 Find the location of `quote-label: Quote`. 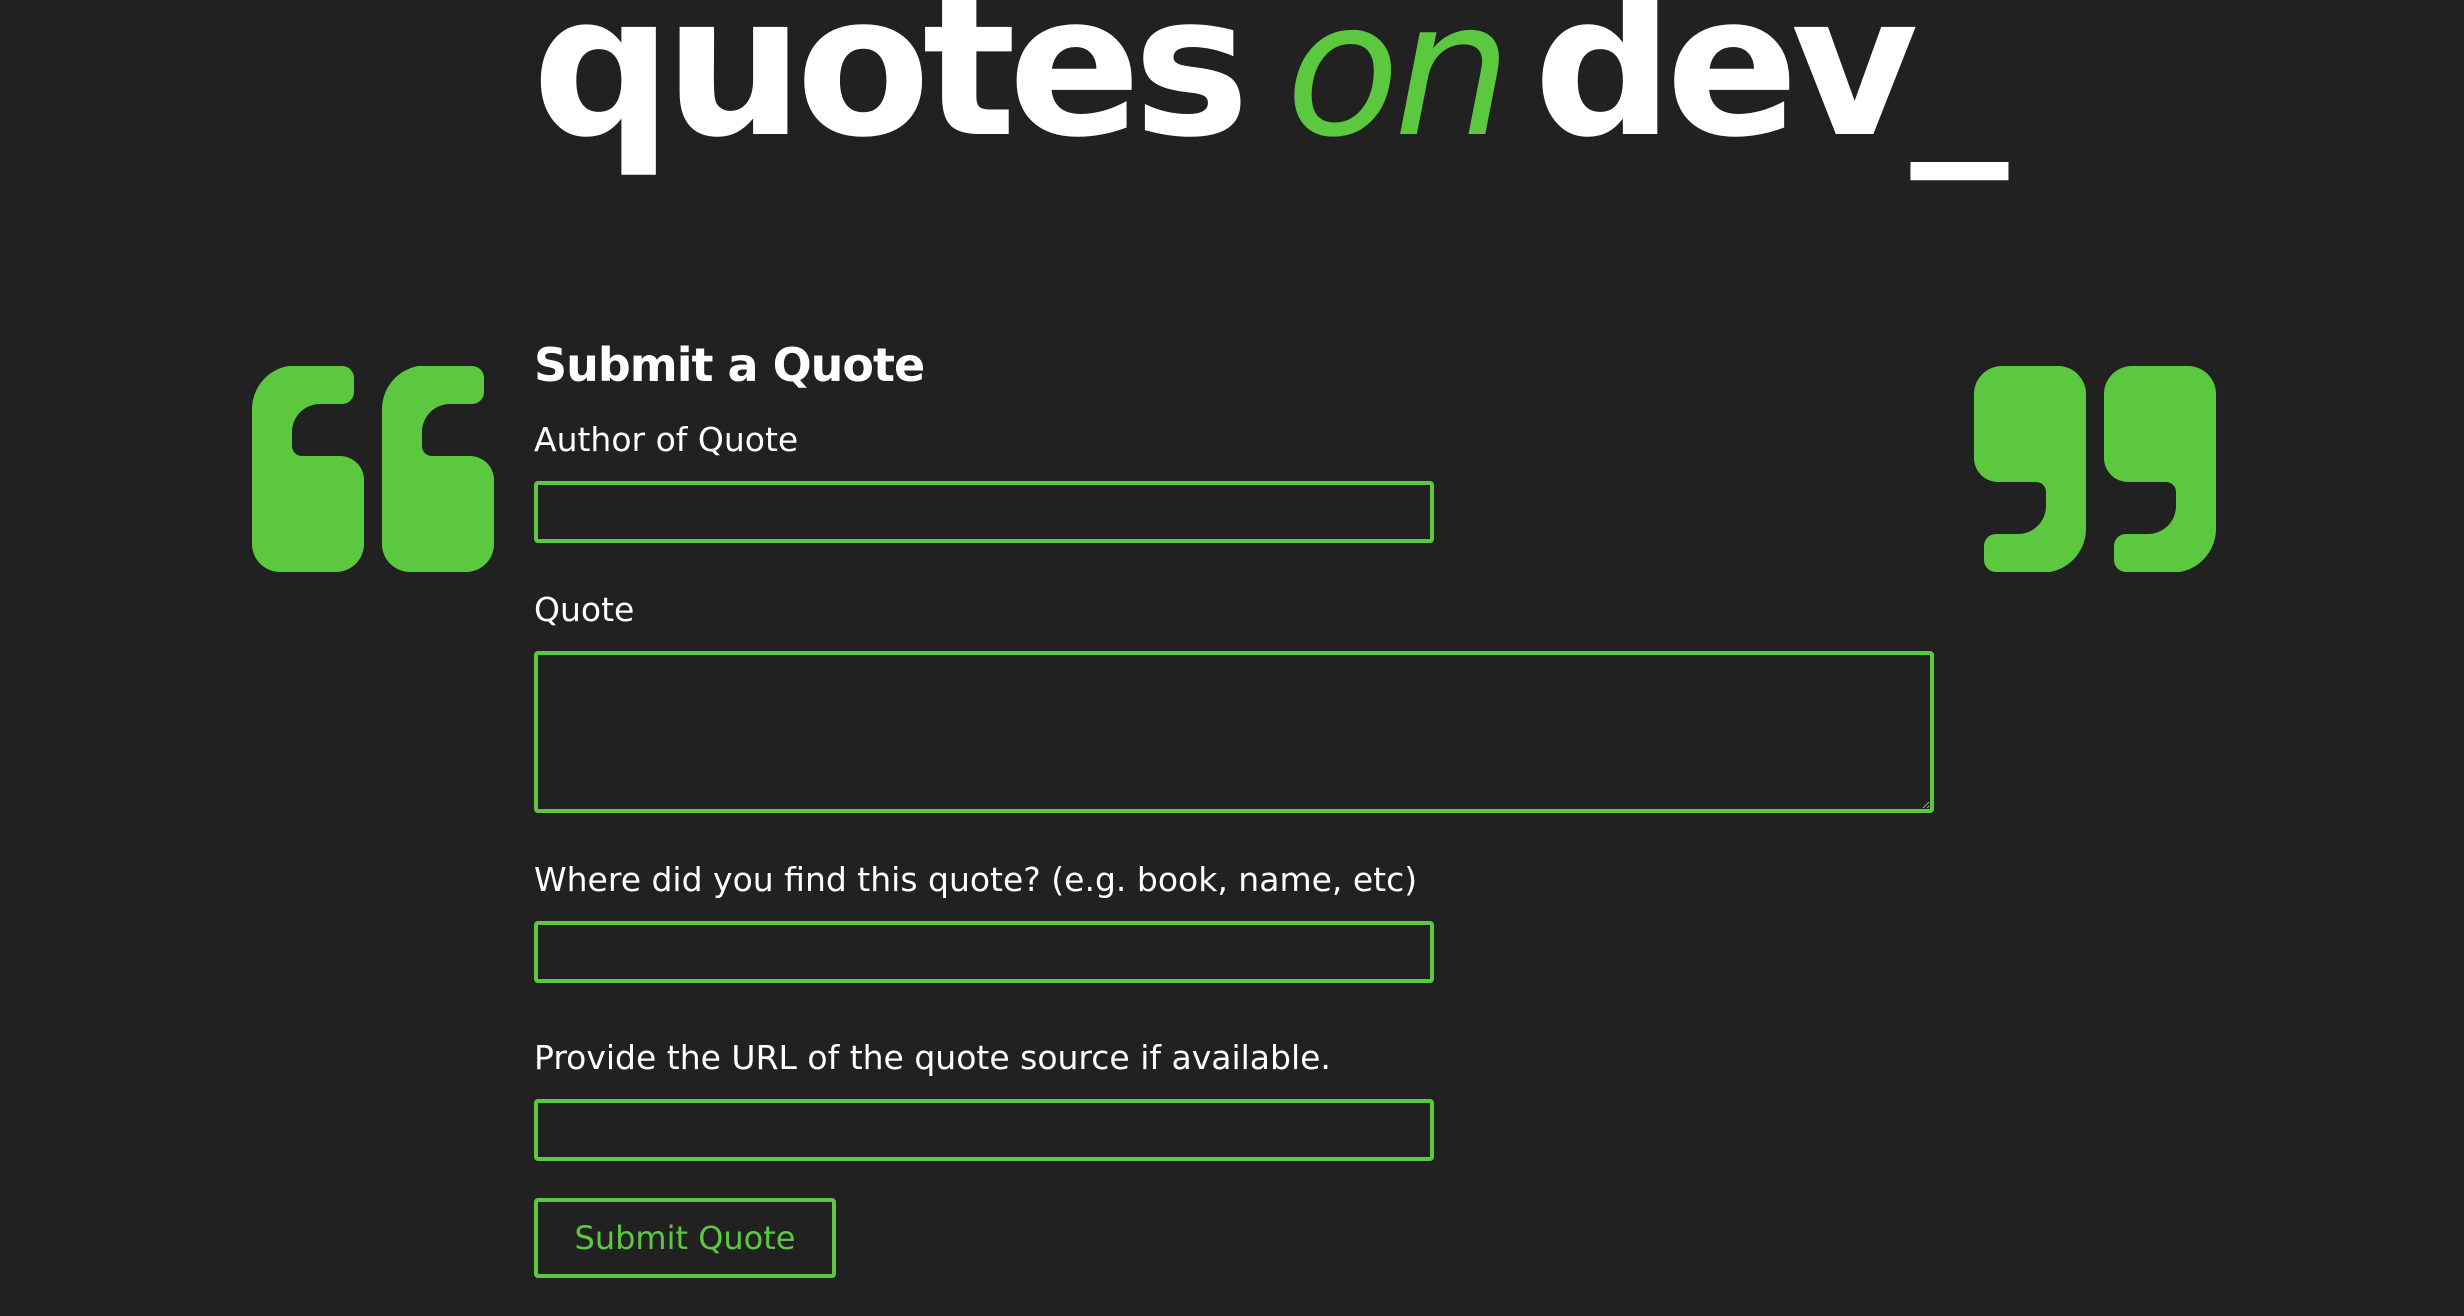

quote-label: Quote is located at coordinates (584, 609).